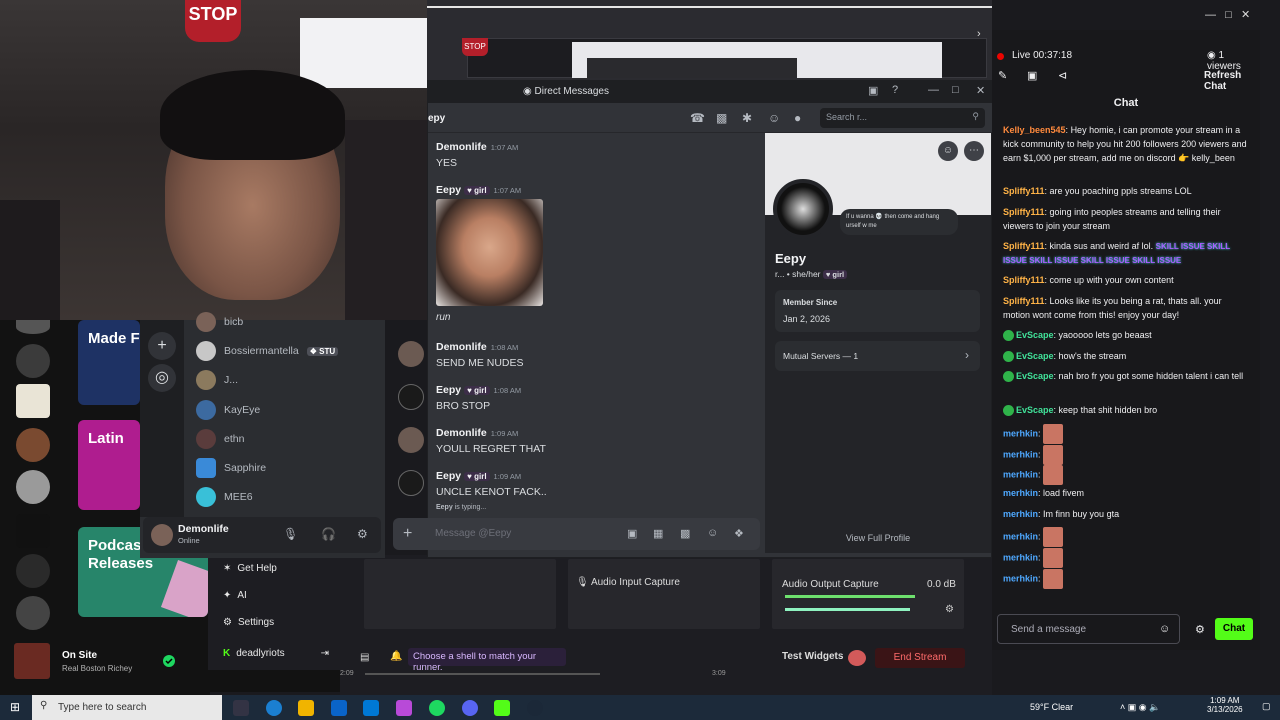 Image resolution: width=1280 pixels, height=720 pixels. I want to click on gift-icon: ▣, so click(632, 533).